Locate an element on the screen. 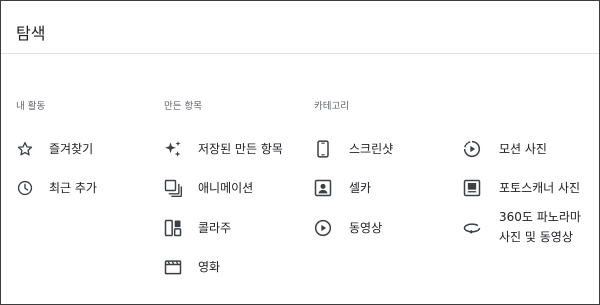 Image resolution: width=600 pixels, height=305 pixels. collage-icon is located at coordinates (173, 228).